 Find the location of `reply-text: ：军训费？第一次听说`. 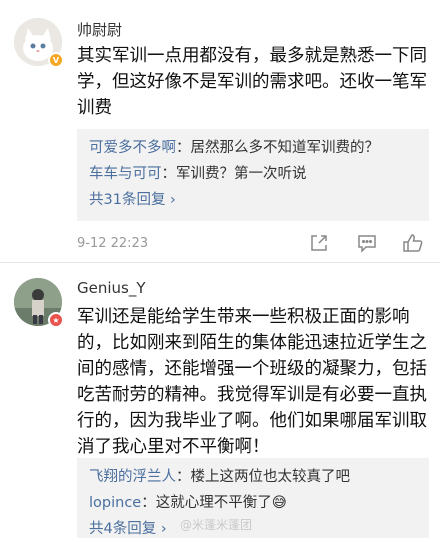

reply-text: ：军训费？第一次听说 is located at coordinates (234, 174).